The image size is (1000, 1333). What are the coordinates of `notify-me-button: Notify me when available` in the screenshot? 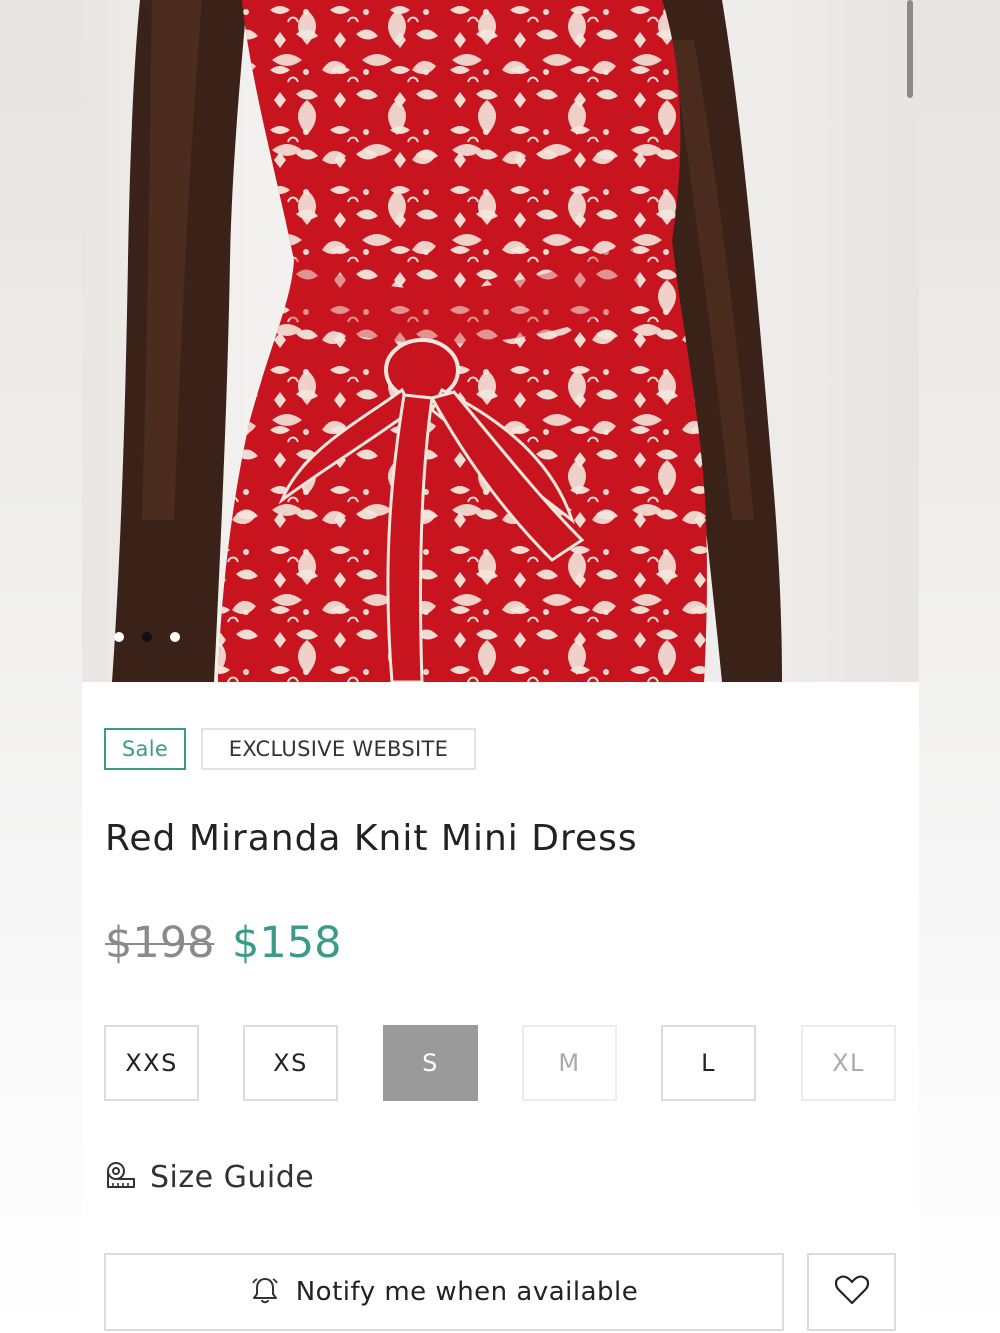 It's located at (444, 1292).